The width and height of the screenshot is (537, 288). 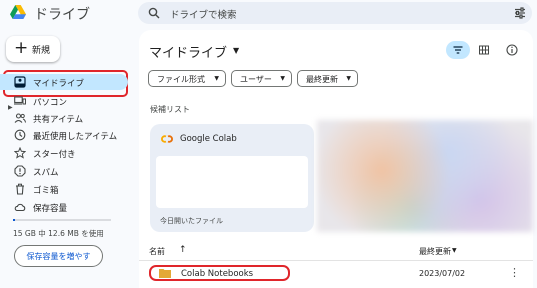 What do you see at coordinates (20, 135) in the screenshot?
I see `clock-icon` at bounding box center [20, 135].